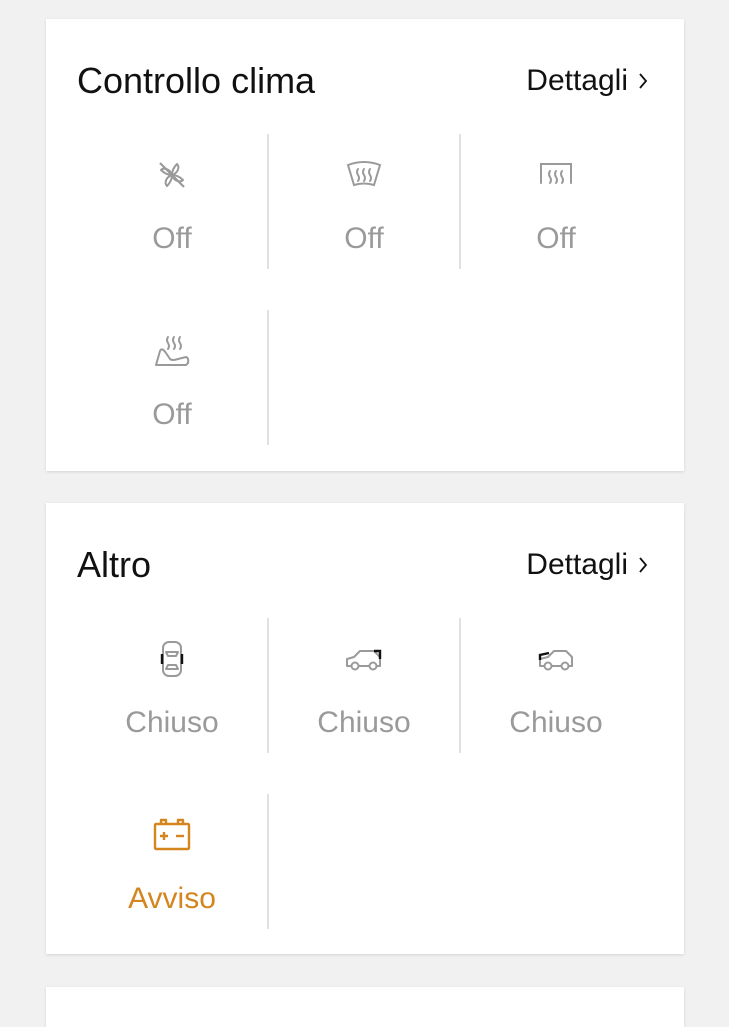 The image size is (729, 1027). What do you see at coordinates (172, 866) in the screenshot?
I see `other-tile-battery: Avviso` at bounding box center [172, 866].